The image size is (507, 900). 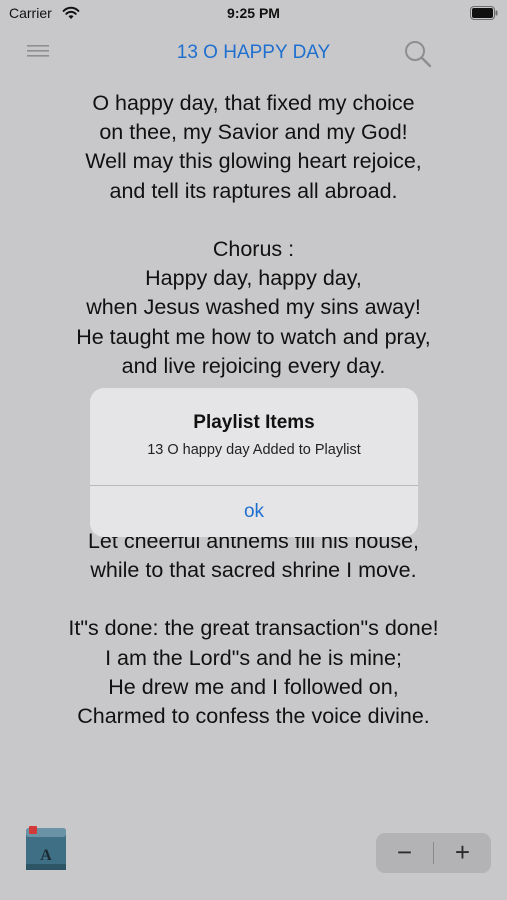 What do you see at coordinates (253, 628) in the screenshot?
I see `lyric-line: It"s done: the great transaction"s done!` at bounding box center [253, 628].